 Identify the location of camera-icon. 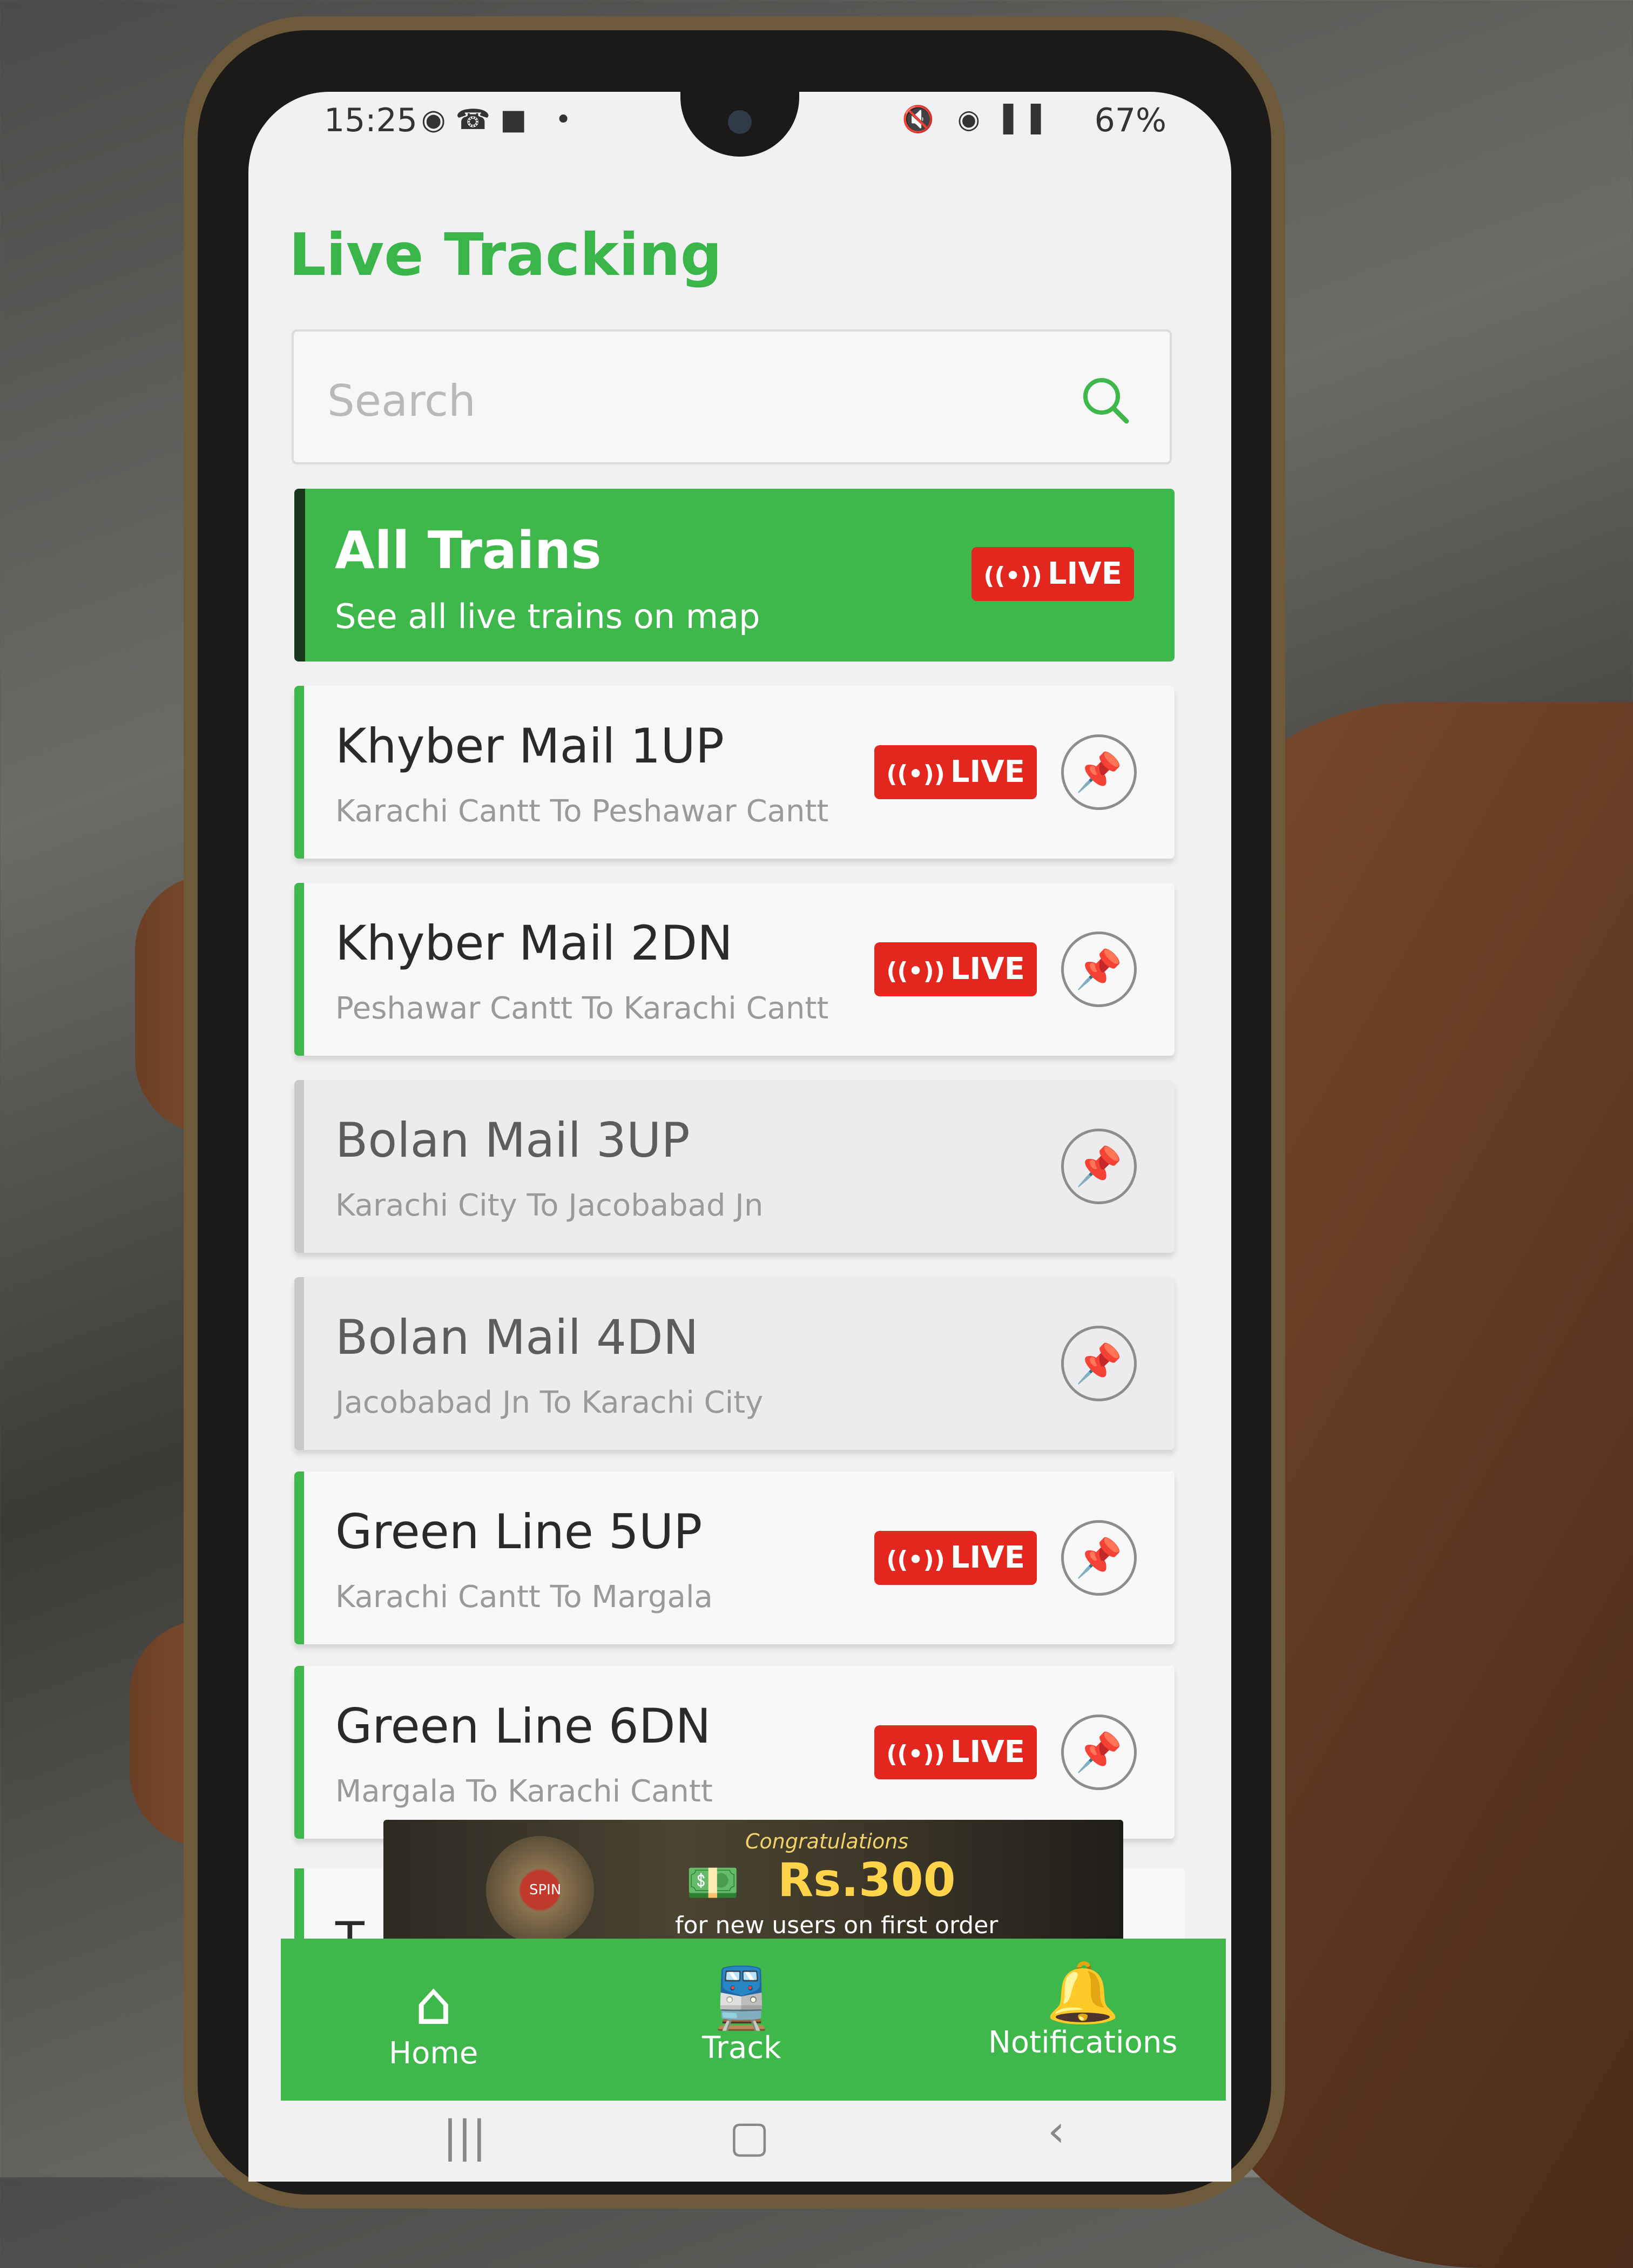
(740, 122).